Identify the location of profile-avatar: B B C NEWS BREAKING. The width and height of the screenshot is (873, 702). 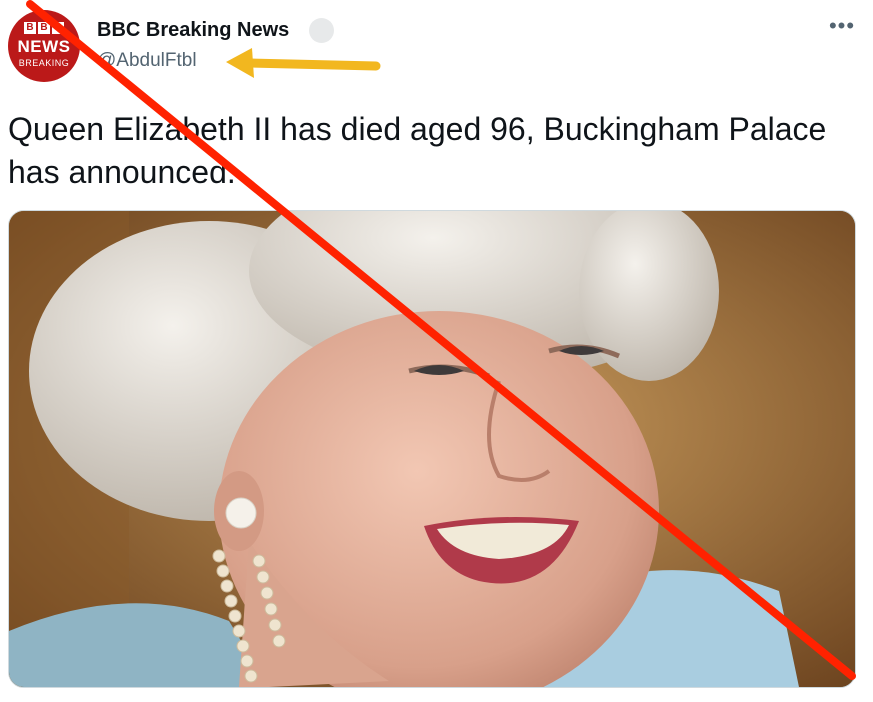
(44, 46).